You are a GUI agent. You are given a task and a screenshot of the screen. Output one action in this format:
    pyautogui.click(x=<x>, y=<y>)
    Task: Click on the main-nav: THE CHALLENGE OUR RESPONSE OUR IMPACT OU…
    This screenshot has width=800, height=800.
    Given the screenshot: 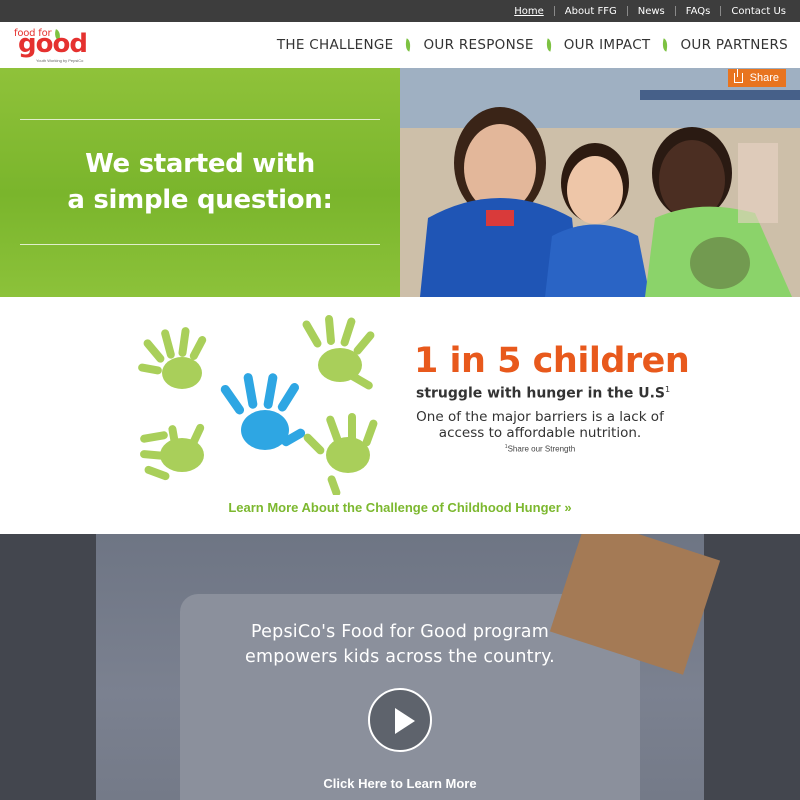 What is the action you would take?
    pyautogui.click(x=532, y=45)
    